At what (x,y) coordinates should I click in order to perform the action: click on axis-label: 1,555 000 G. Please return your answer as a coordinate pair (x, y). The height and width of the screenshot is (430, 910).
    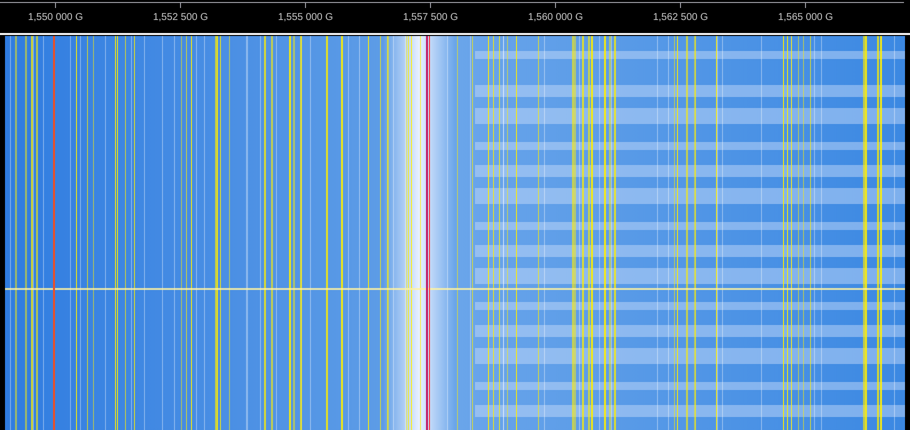
    Looking at the image, I should click on (306, 17).